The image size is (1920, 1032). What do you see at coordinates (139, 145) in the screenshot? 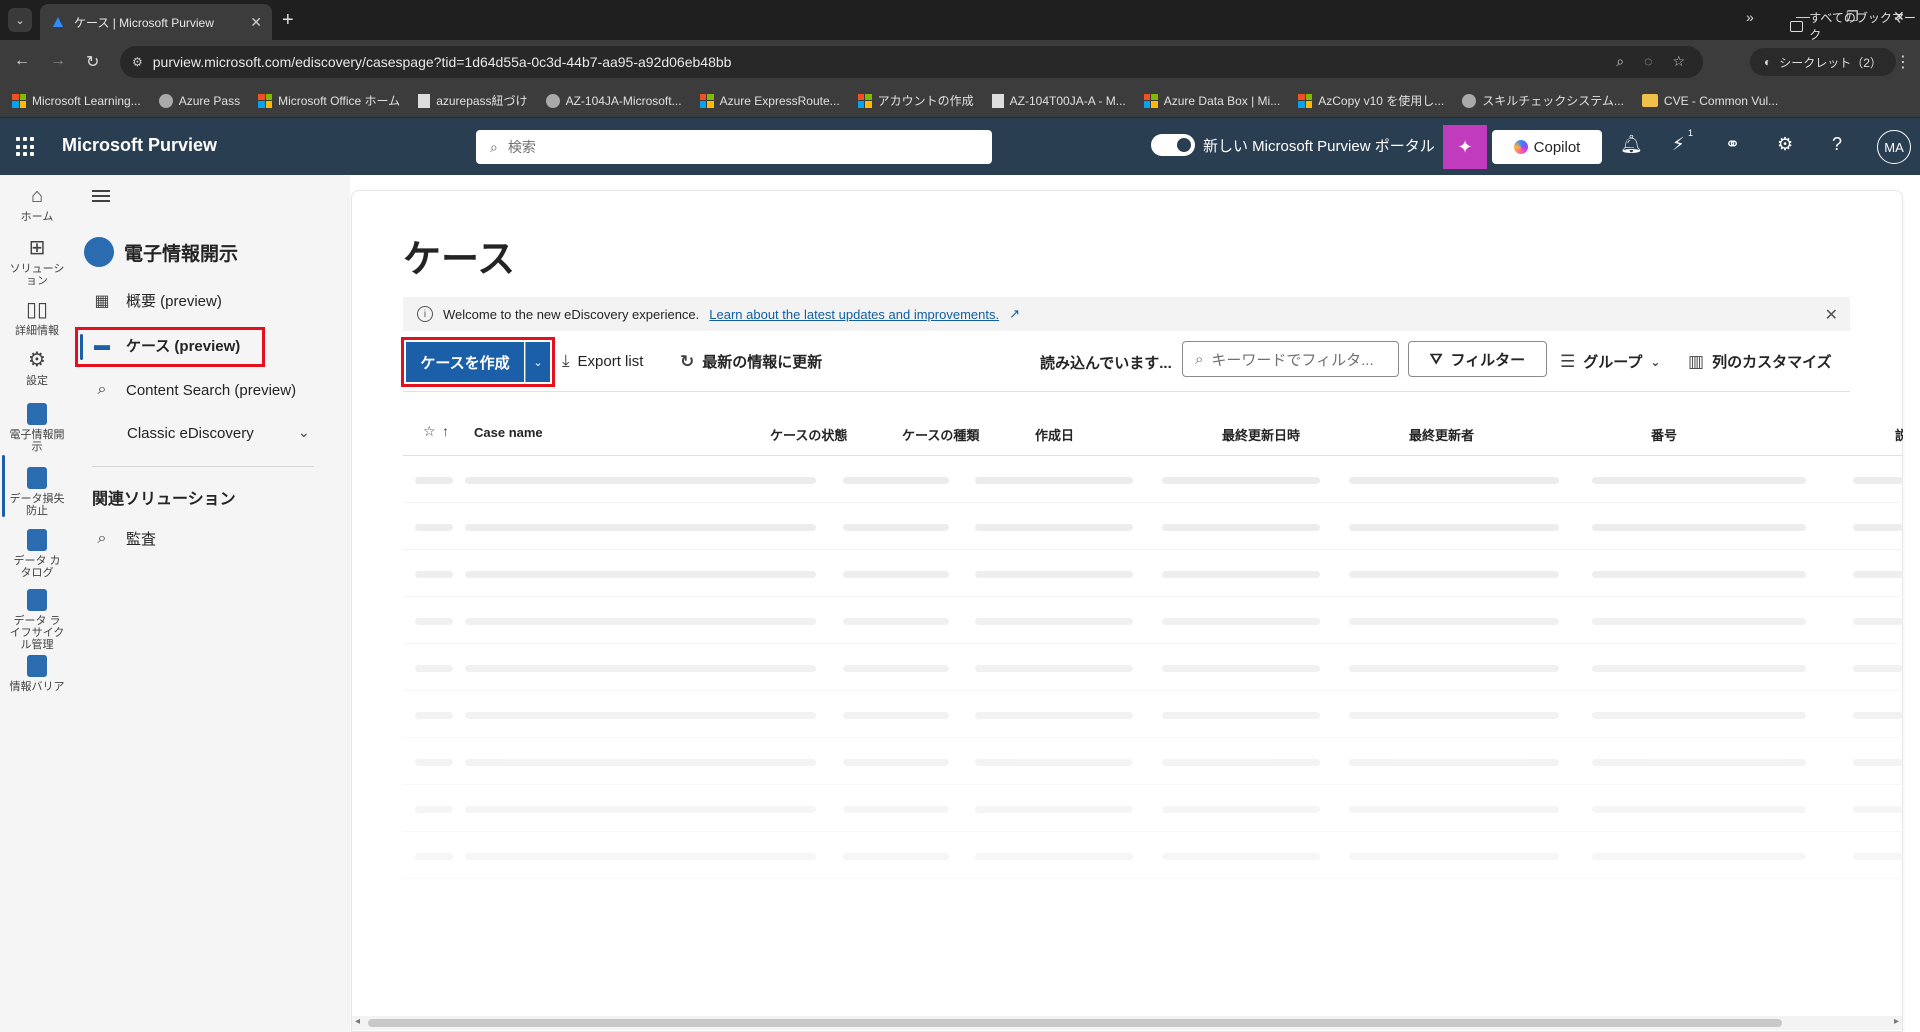
I see `brand-title: Microsoft Purview` at bounding box center [139, 145].